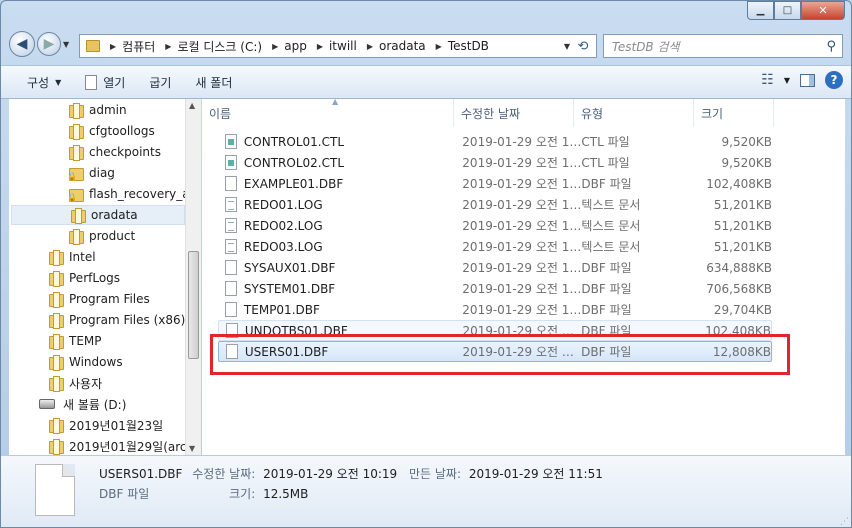 The width and height of the screenshot is (852, 528). What do you see at coordinates (192, 105) in the screenshot?
I see `scroll-up-icon: ▲` at bounding box center [192, 105].